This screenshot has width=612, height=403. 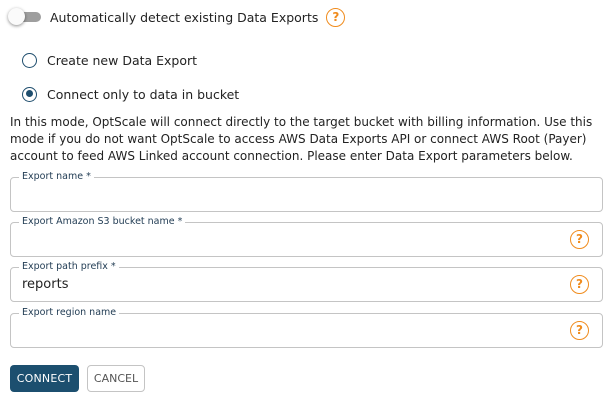 What do you see at coordinates (306, 327) in the screenshot?
I see `region-name-field: Export region name ?` at bounding box center [306, 327].